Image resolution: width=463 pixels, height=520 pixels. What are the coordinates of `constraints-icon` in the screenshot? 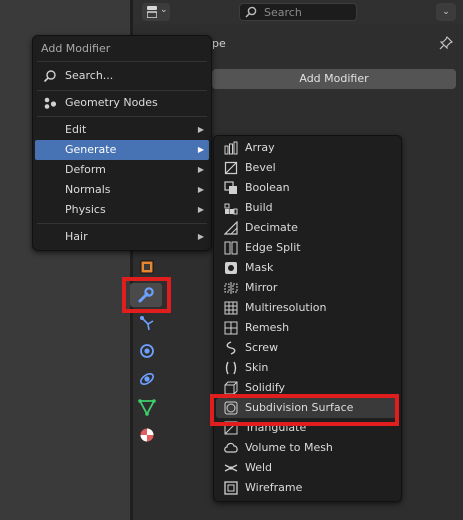 It's located at (147, 379).